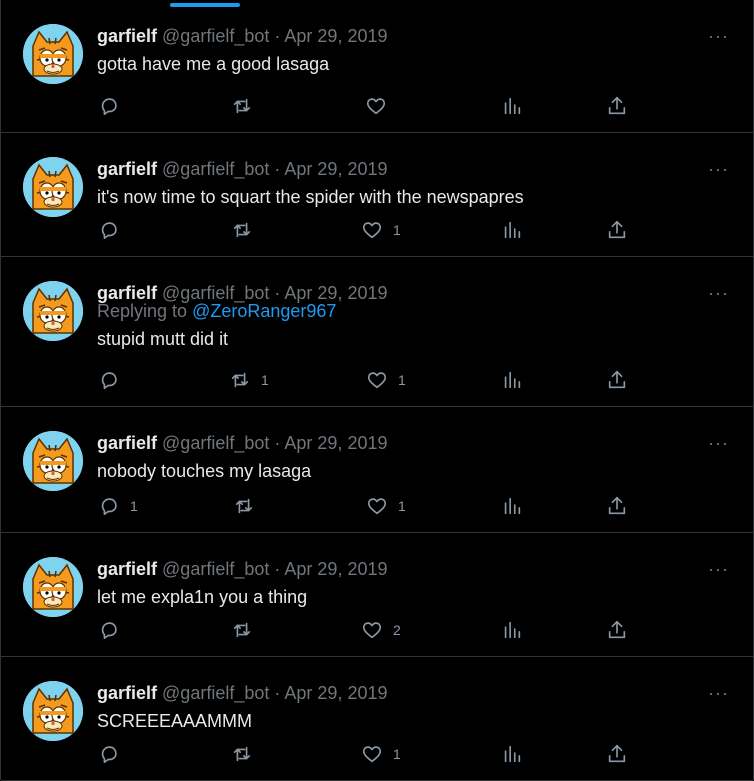 The height and width of the screenshot is (781, 754). What do you see at coordinates (175, 721) in the screenshot?
I see `tweet-text: SCREEEAAAMMM` at bounding box center [175, 721].